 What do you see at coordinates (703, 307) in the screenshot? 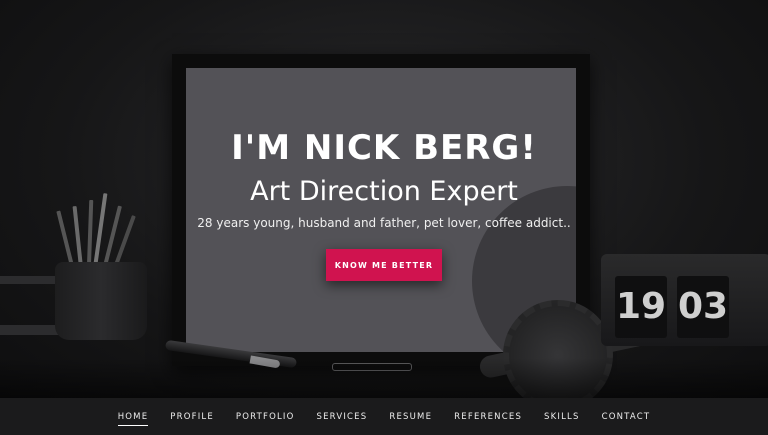
I see `clock-minutes: 03` at bounding box center [703, 307].